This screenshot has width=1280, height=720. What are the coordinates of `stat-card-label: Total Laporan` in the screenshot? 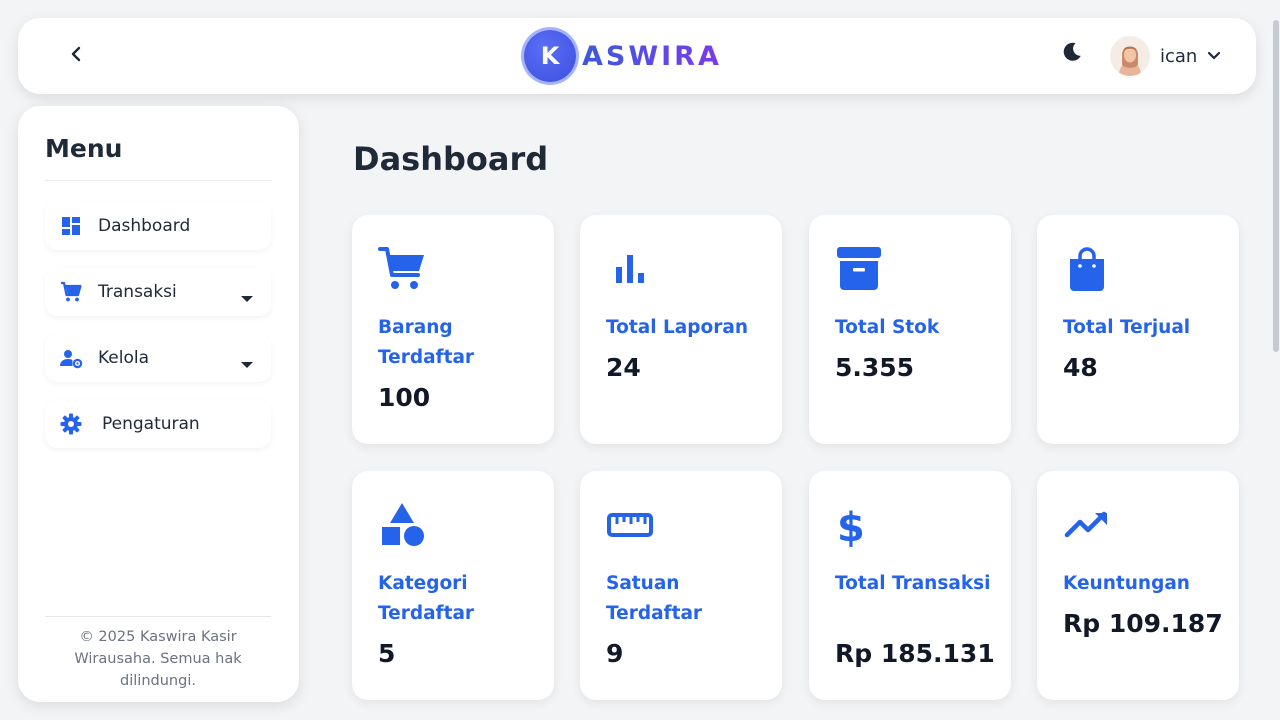 It's located at (677, 327).